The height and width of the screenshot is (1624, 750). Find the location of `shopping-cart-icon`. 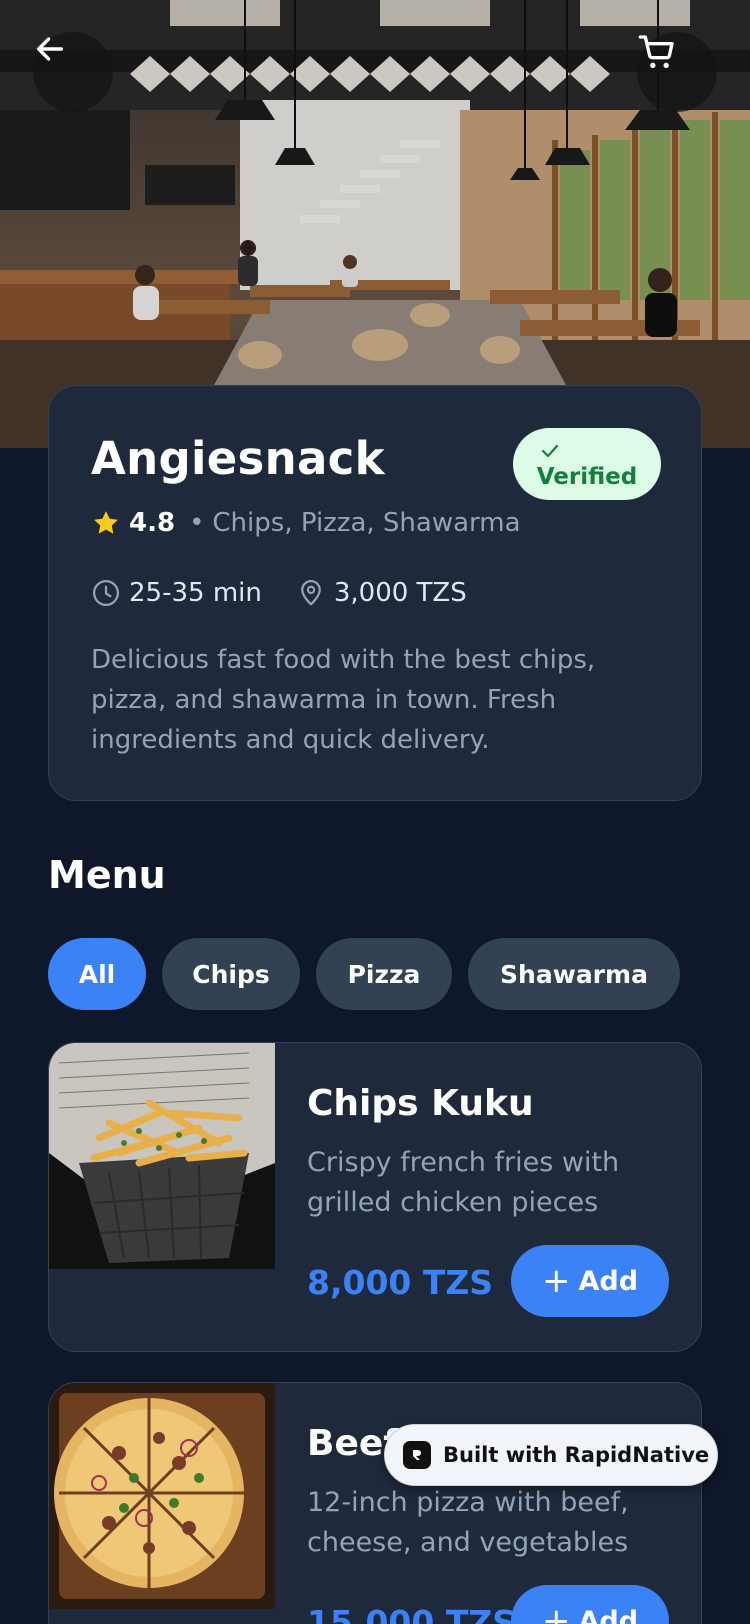

shopping-cart-icon is located at coordinates (656, 51).